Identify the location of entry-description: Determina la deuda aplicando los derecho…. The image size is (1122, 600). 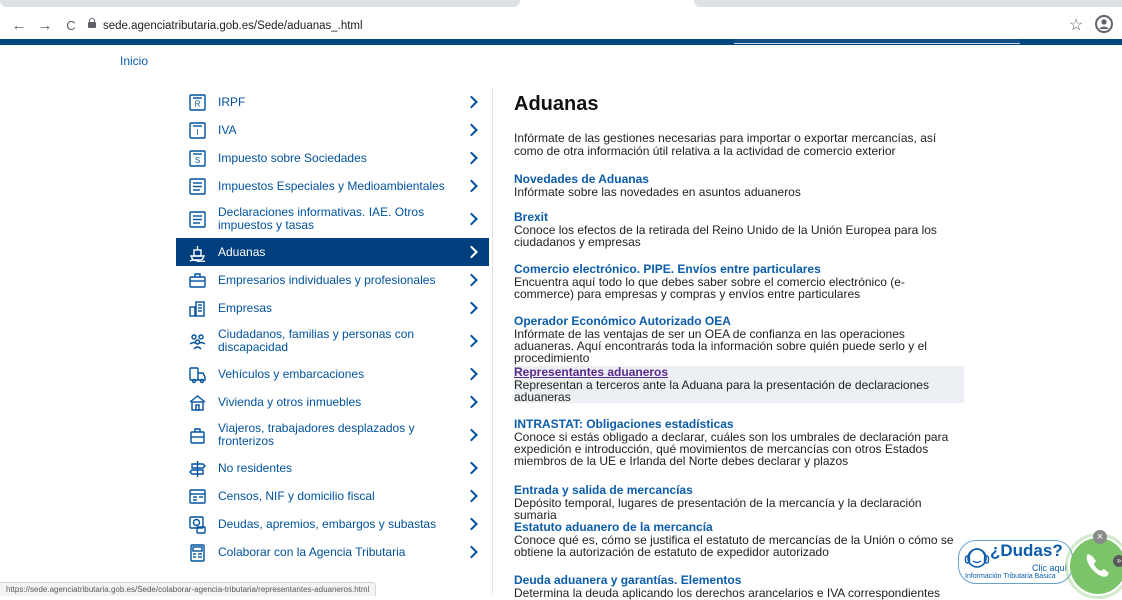
(727, 593).